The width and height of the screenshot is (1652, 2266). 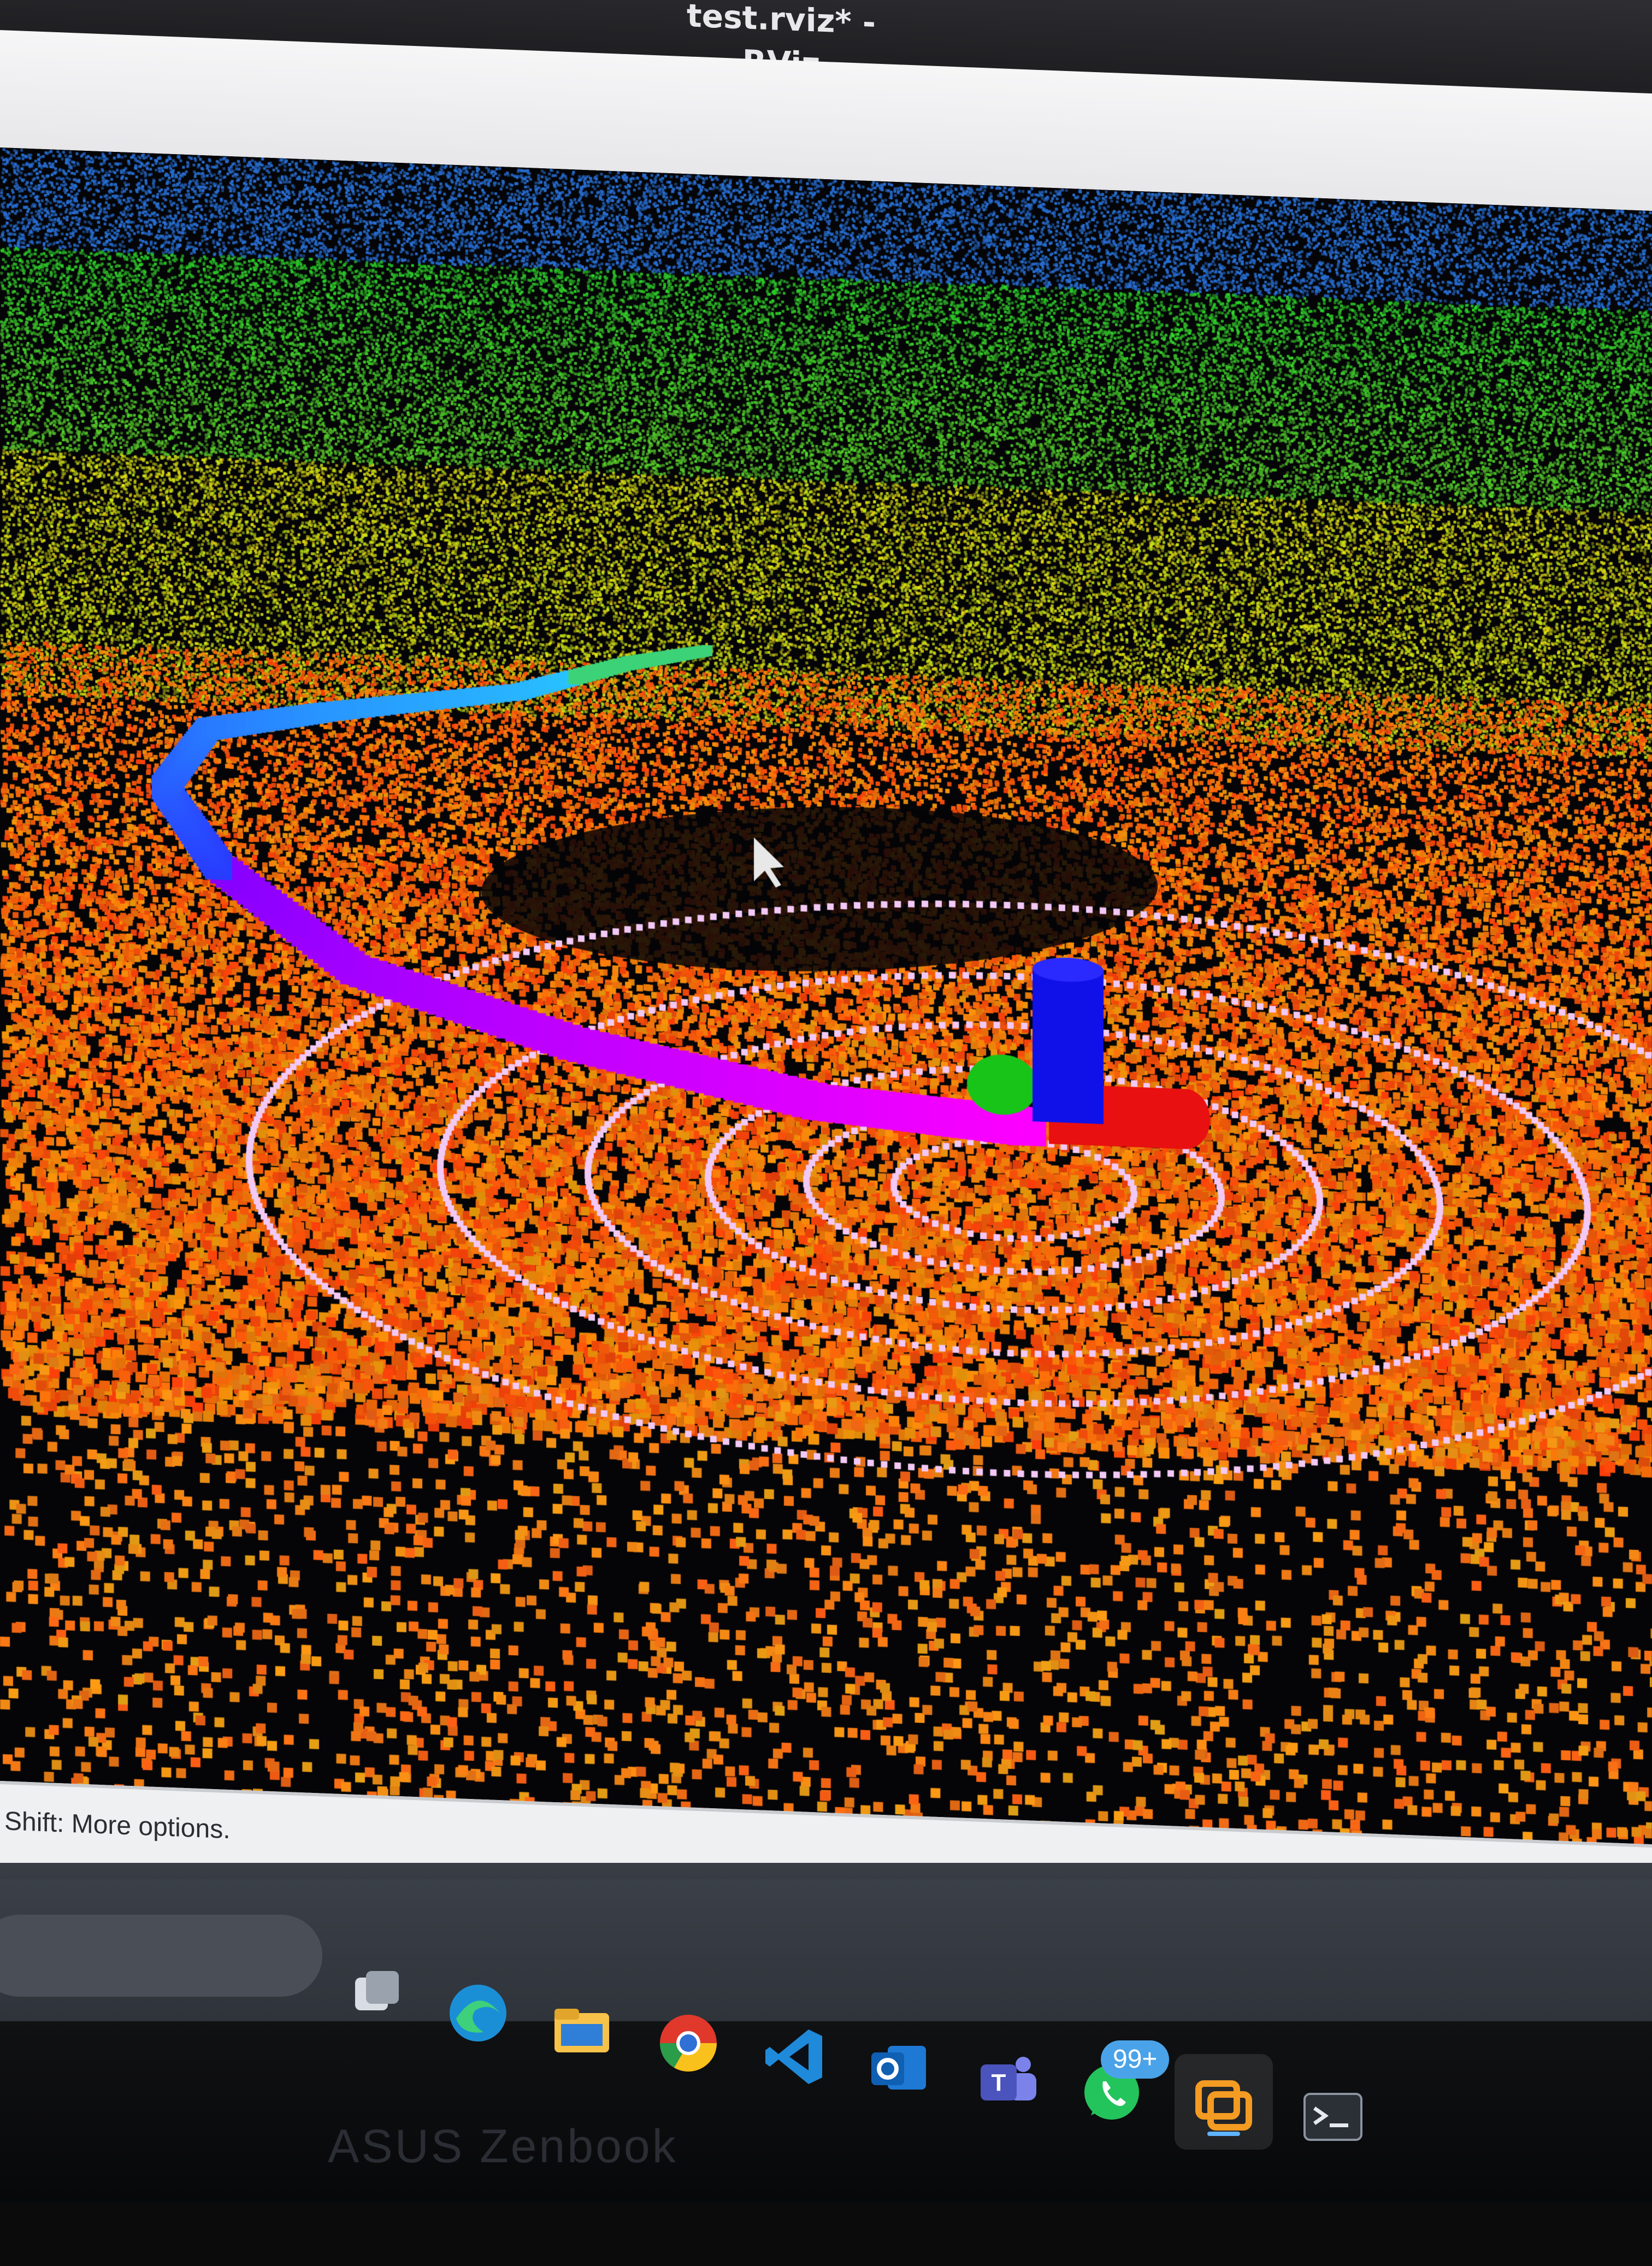 I want to click on vnc-viewer-icon, so click(x=1223, y=2103).